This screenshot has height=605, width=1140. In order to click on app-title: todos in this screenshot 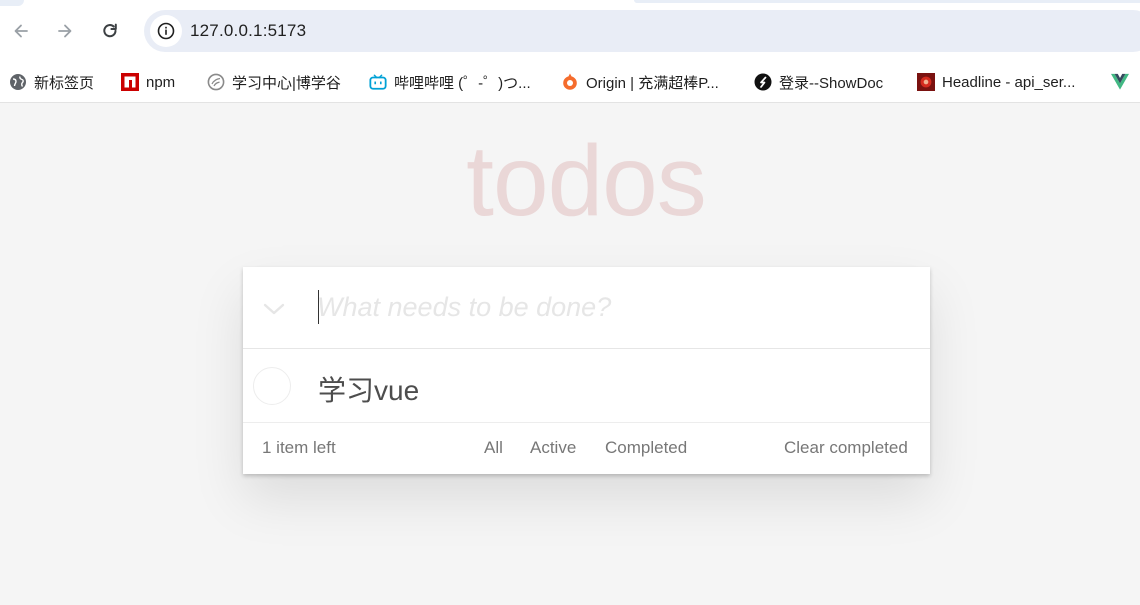, I will do `click(586, 181)`.